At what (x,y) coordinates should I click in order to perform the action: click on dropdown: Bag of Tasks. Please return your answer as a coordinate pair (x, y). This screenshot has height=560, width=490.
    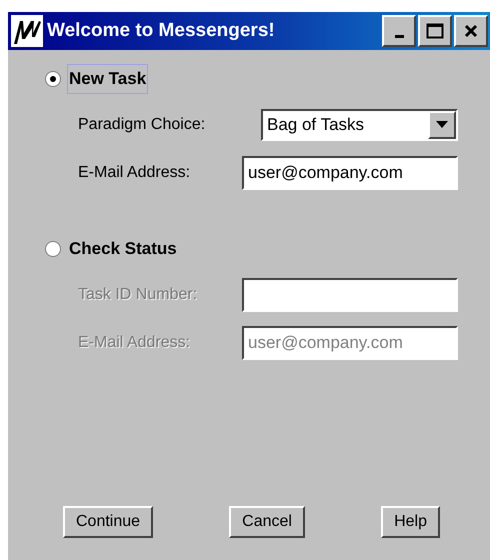
    Looking at the image, I should click on (359, 125).